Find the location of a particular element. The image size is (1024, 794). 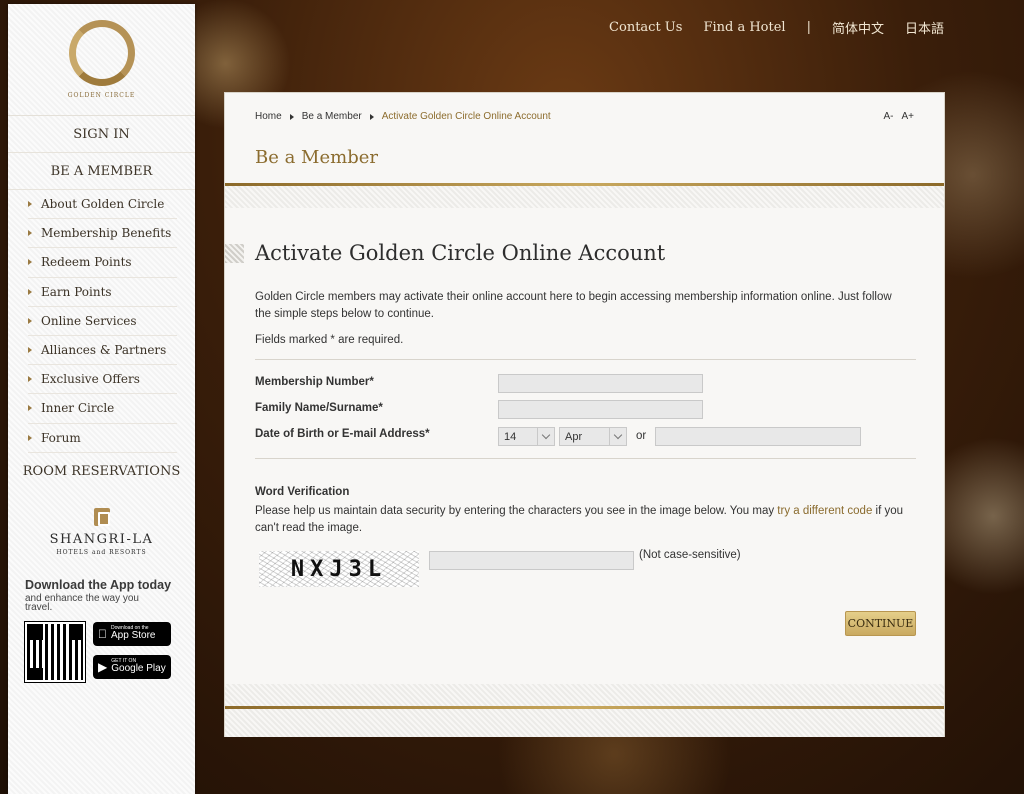

sidebar-item-label: Redeem Points is located at coordinates (86, 262).